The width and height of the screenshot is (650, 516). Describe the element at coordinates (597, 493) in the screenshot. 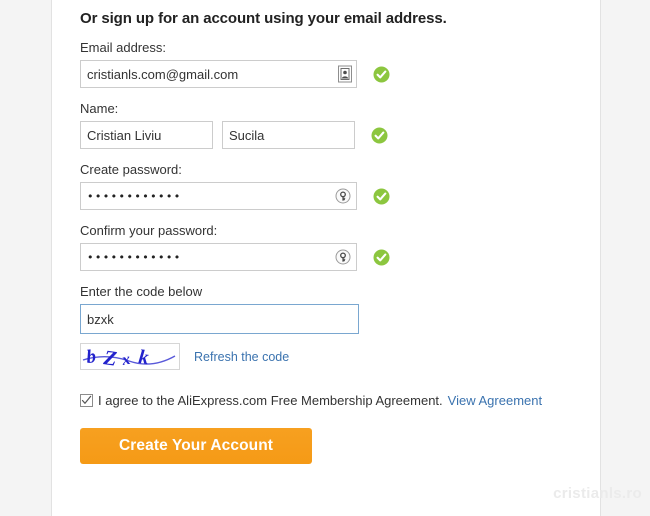

I see `watermark: cristianls.ro` at that location.